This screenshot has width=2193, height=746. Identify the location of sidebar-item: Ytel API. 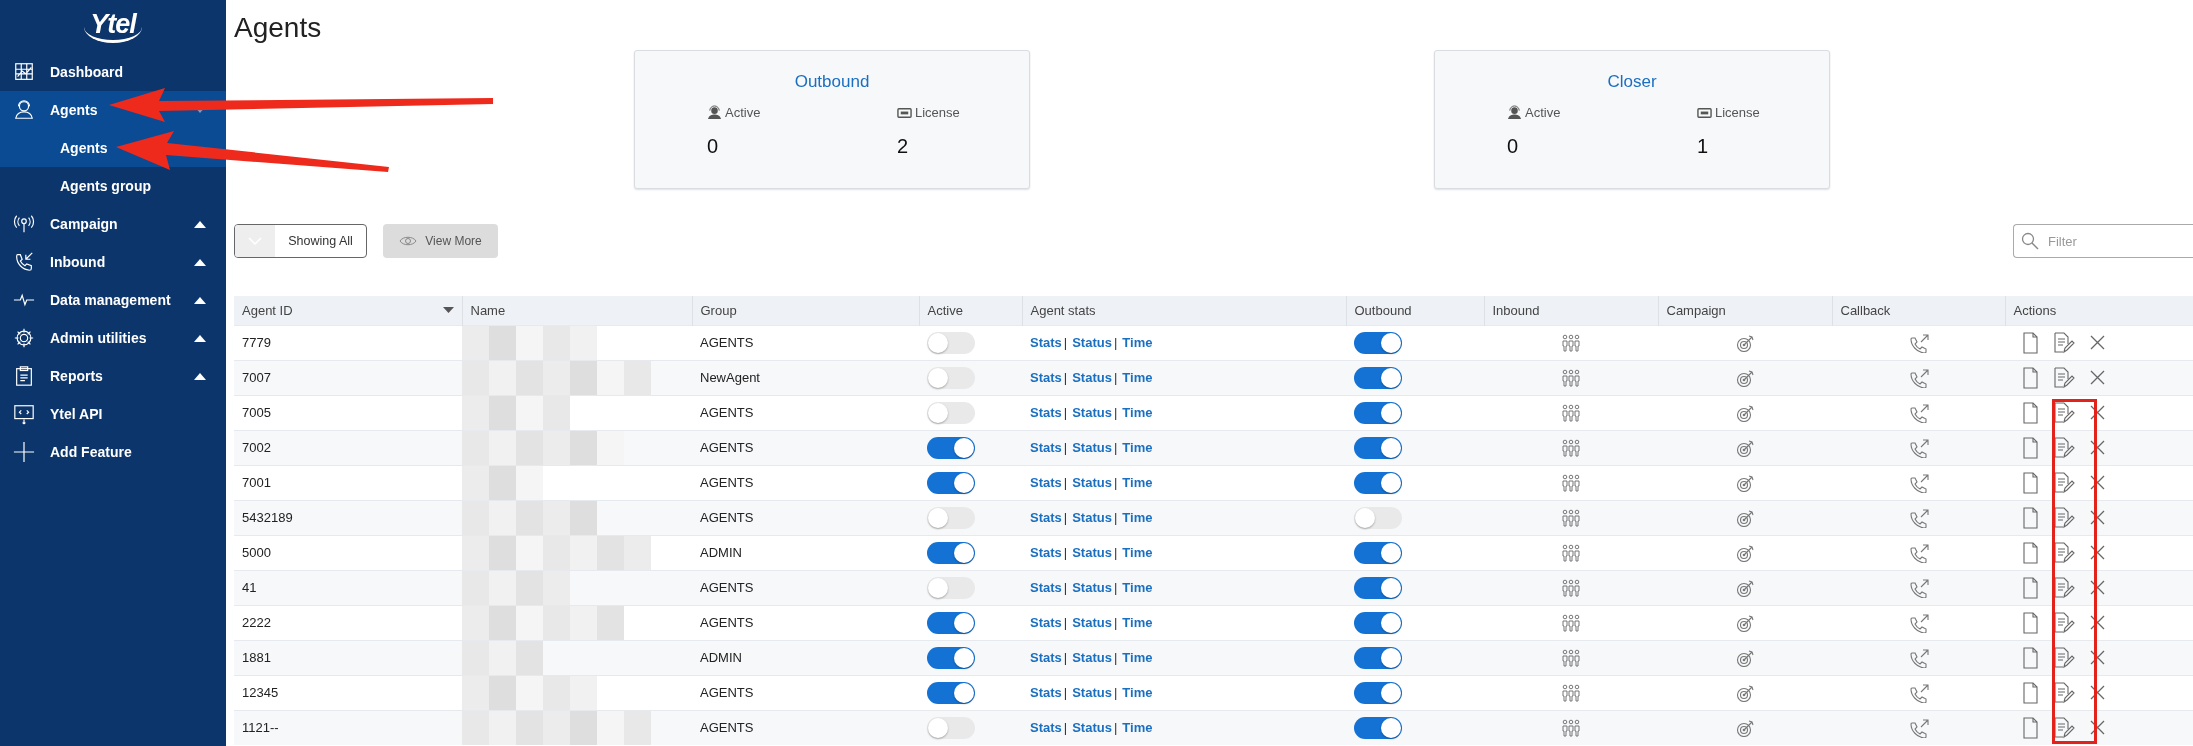
(113, 414).